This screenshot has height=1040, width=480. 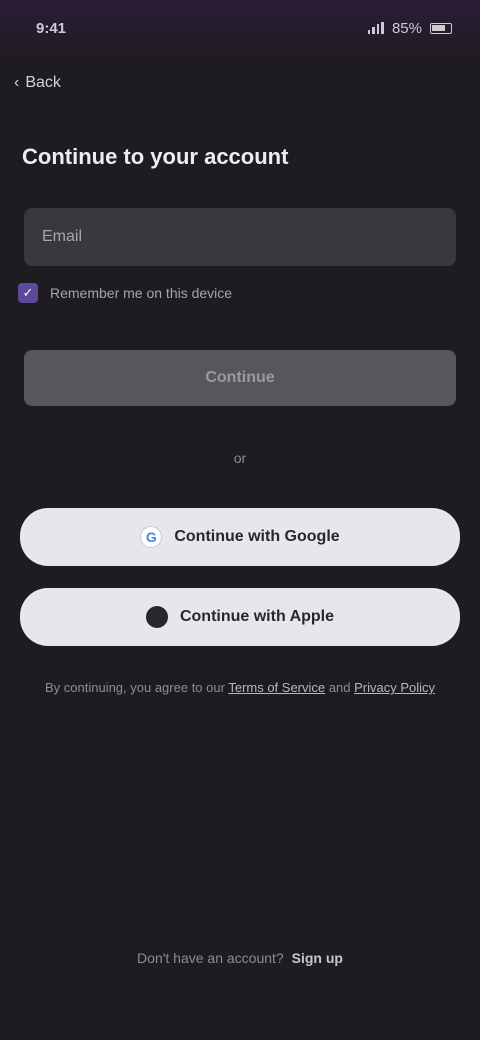 I want to click on check-icon: ✓, so click(x=28, y=292).